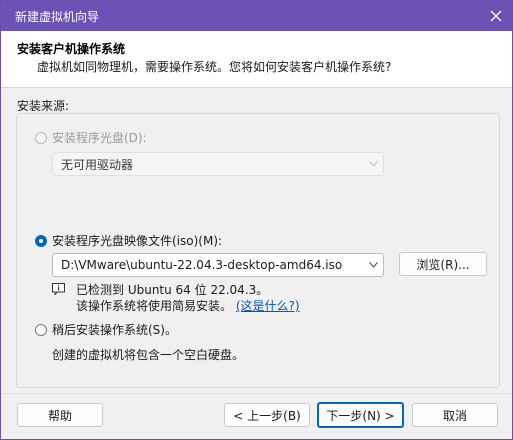  What do you see at coordinates (148, 355) in the screenshot?
I see `install-later-description: 创建的虚拟机将包含一个空白硬盘。` at bounding box center [148, 355].